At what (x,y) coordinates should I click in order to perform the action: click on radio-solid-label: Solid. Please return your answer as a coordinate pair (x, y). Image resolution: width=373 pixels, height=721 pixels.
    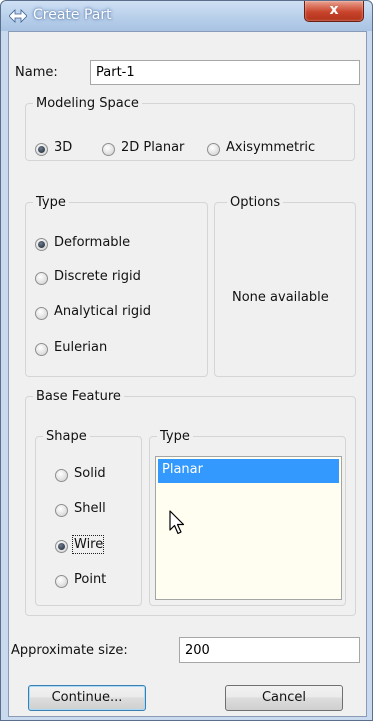
    Looking at the image, I should click on (90, 473).